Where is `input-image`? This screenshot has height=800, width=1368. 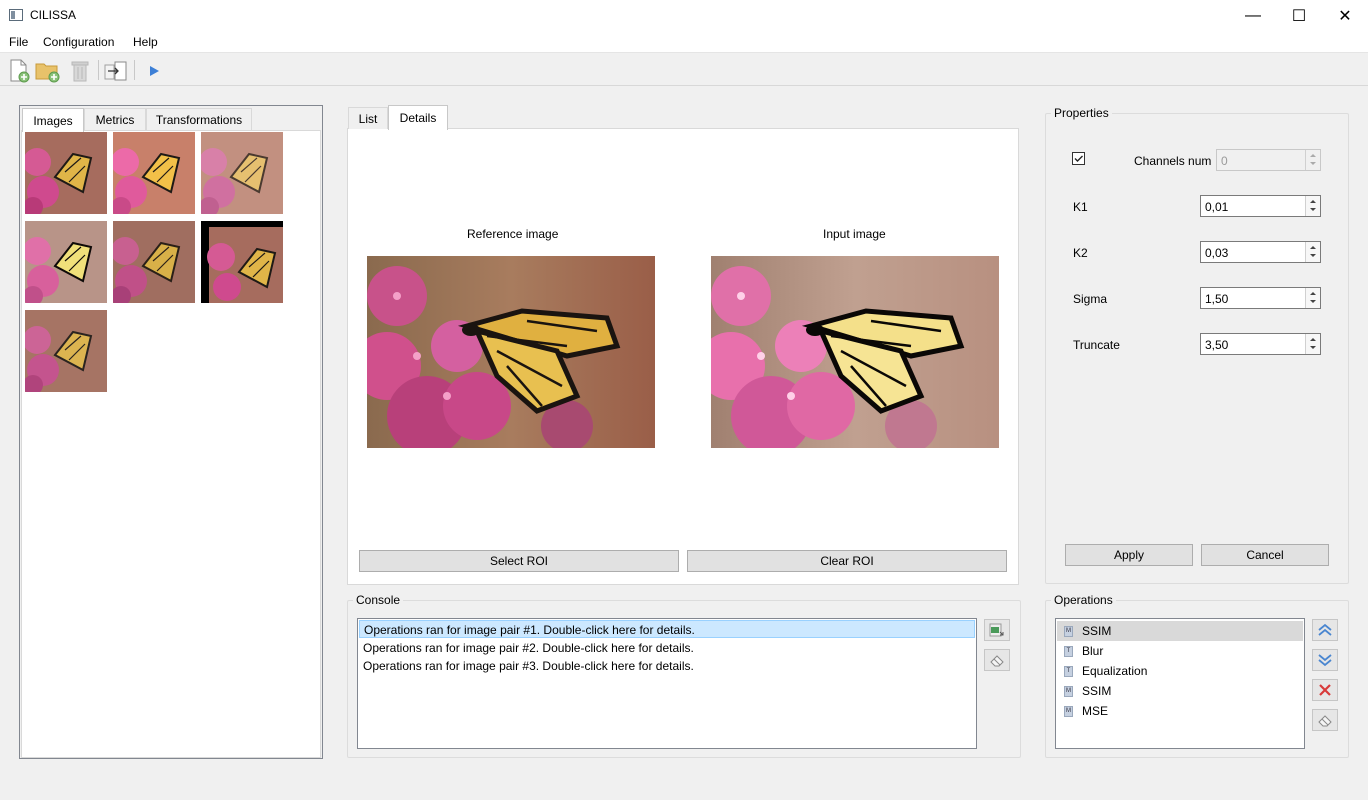
input-image is located at coordinates (855, 352).